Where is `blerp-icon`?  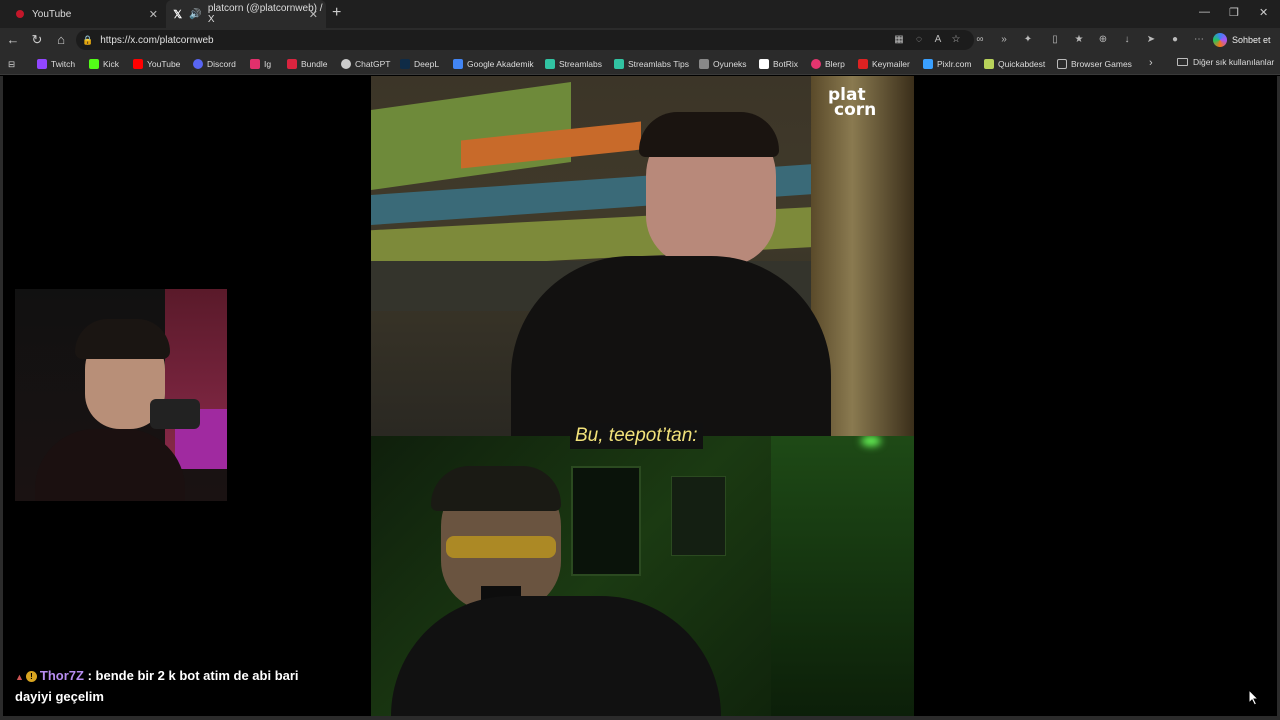 blerp-icon is located at coordinates (816, 64).